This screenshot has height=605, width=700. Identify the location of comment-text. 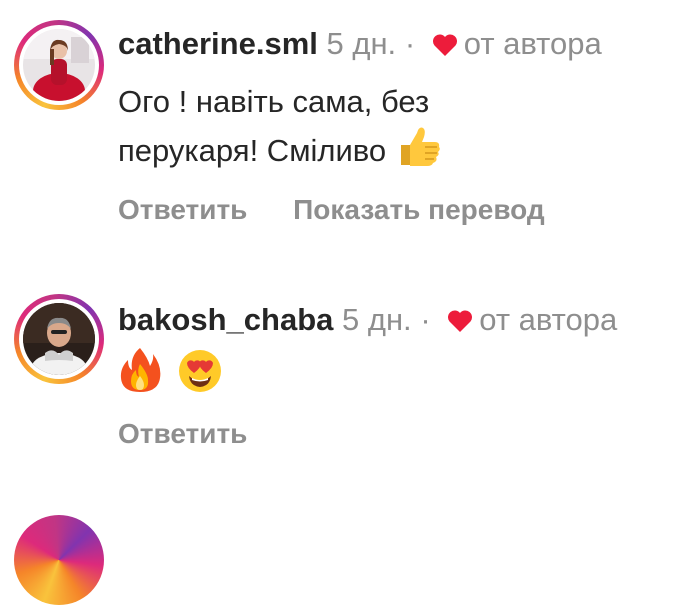
(398, 375).